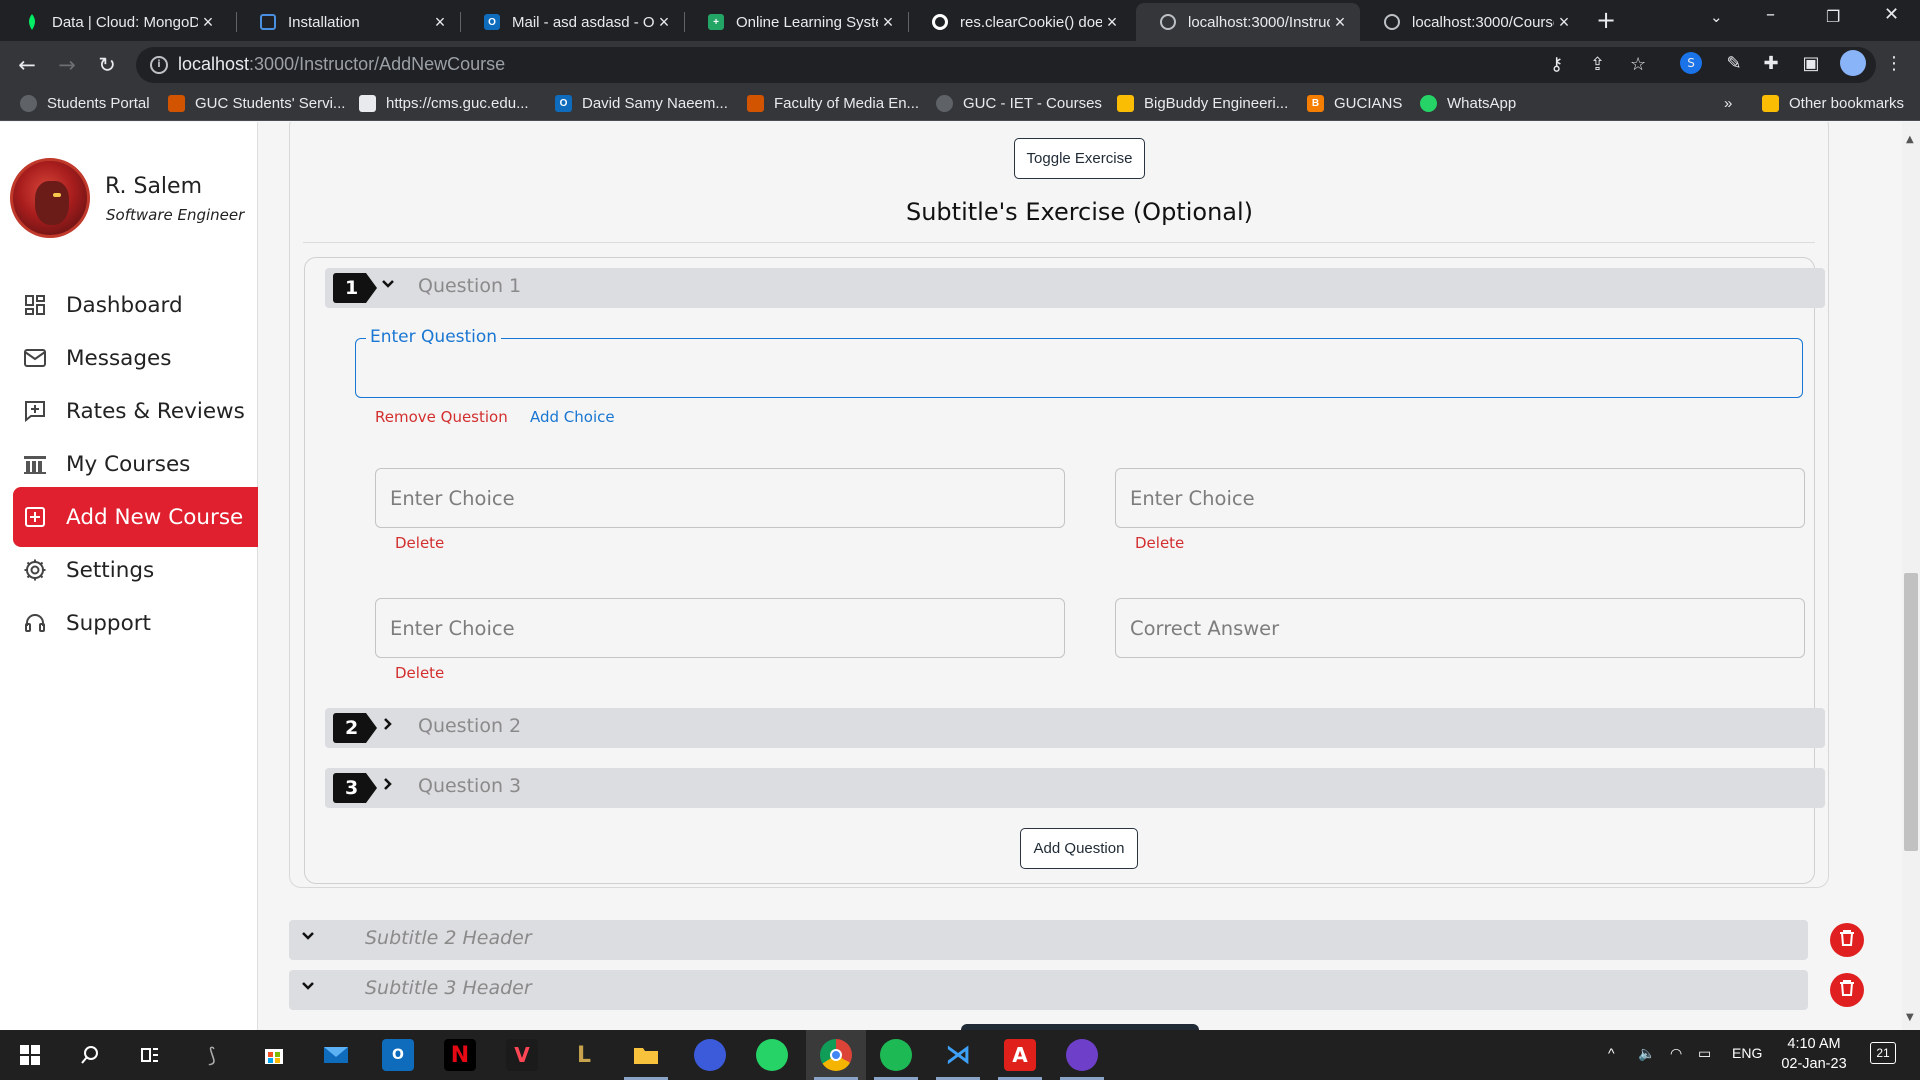 This screenshot has height=1080, width=1920. Describe the element at coordinates (67, 65) in the screenshot. I see `forward-arrow-icon: →` at that location.